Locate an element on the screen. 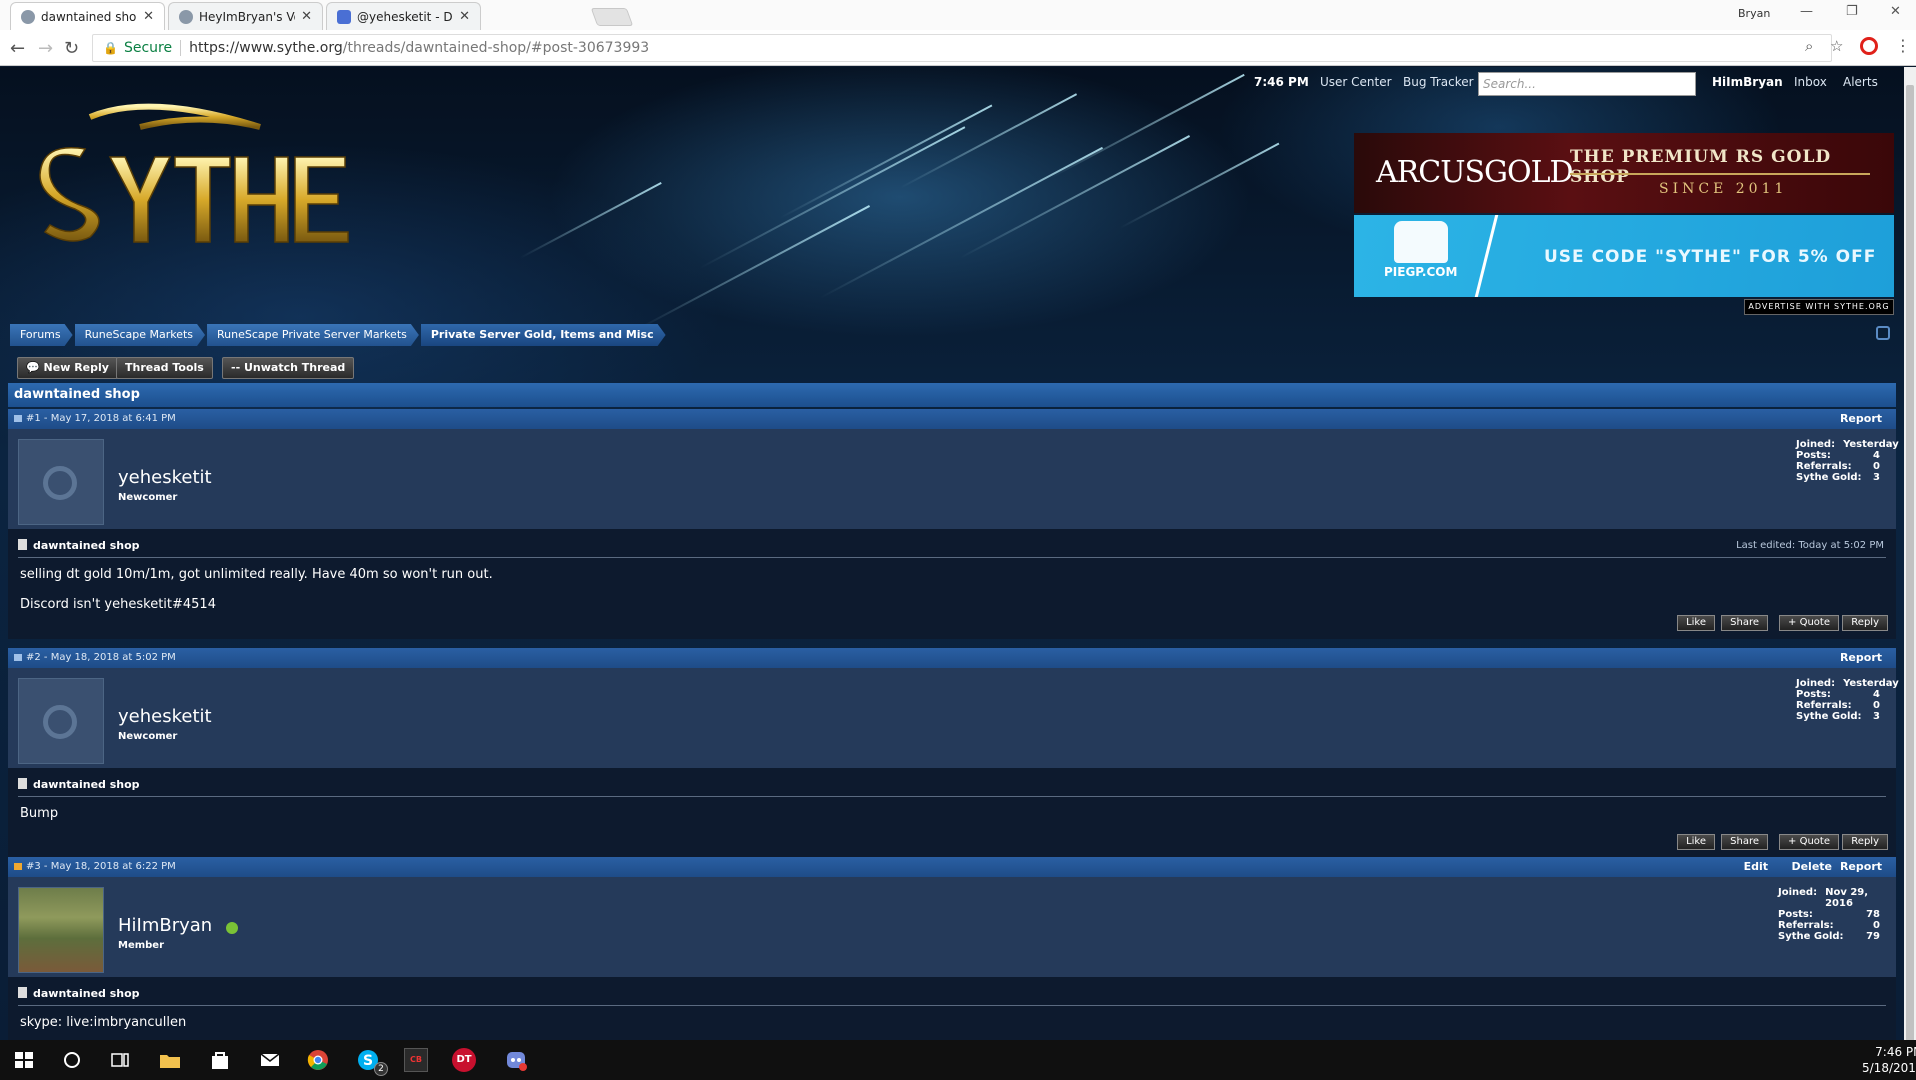 This screenshot has height=1080, width=1916. chrome-icon is located at coordinates (318, 1060).